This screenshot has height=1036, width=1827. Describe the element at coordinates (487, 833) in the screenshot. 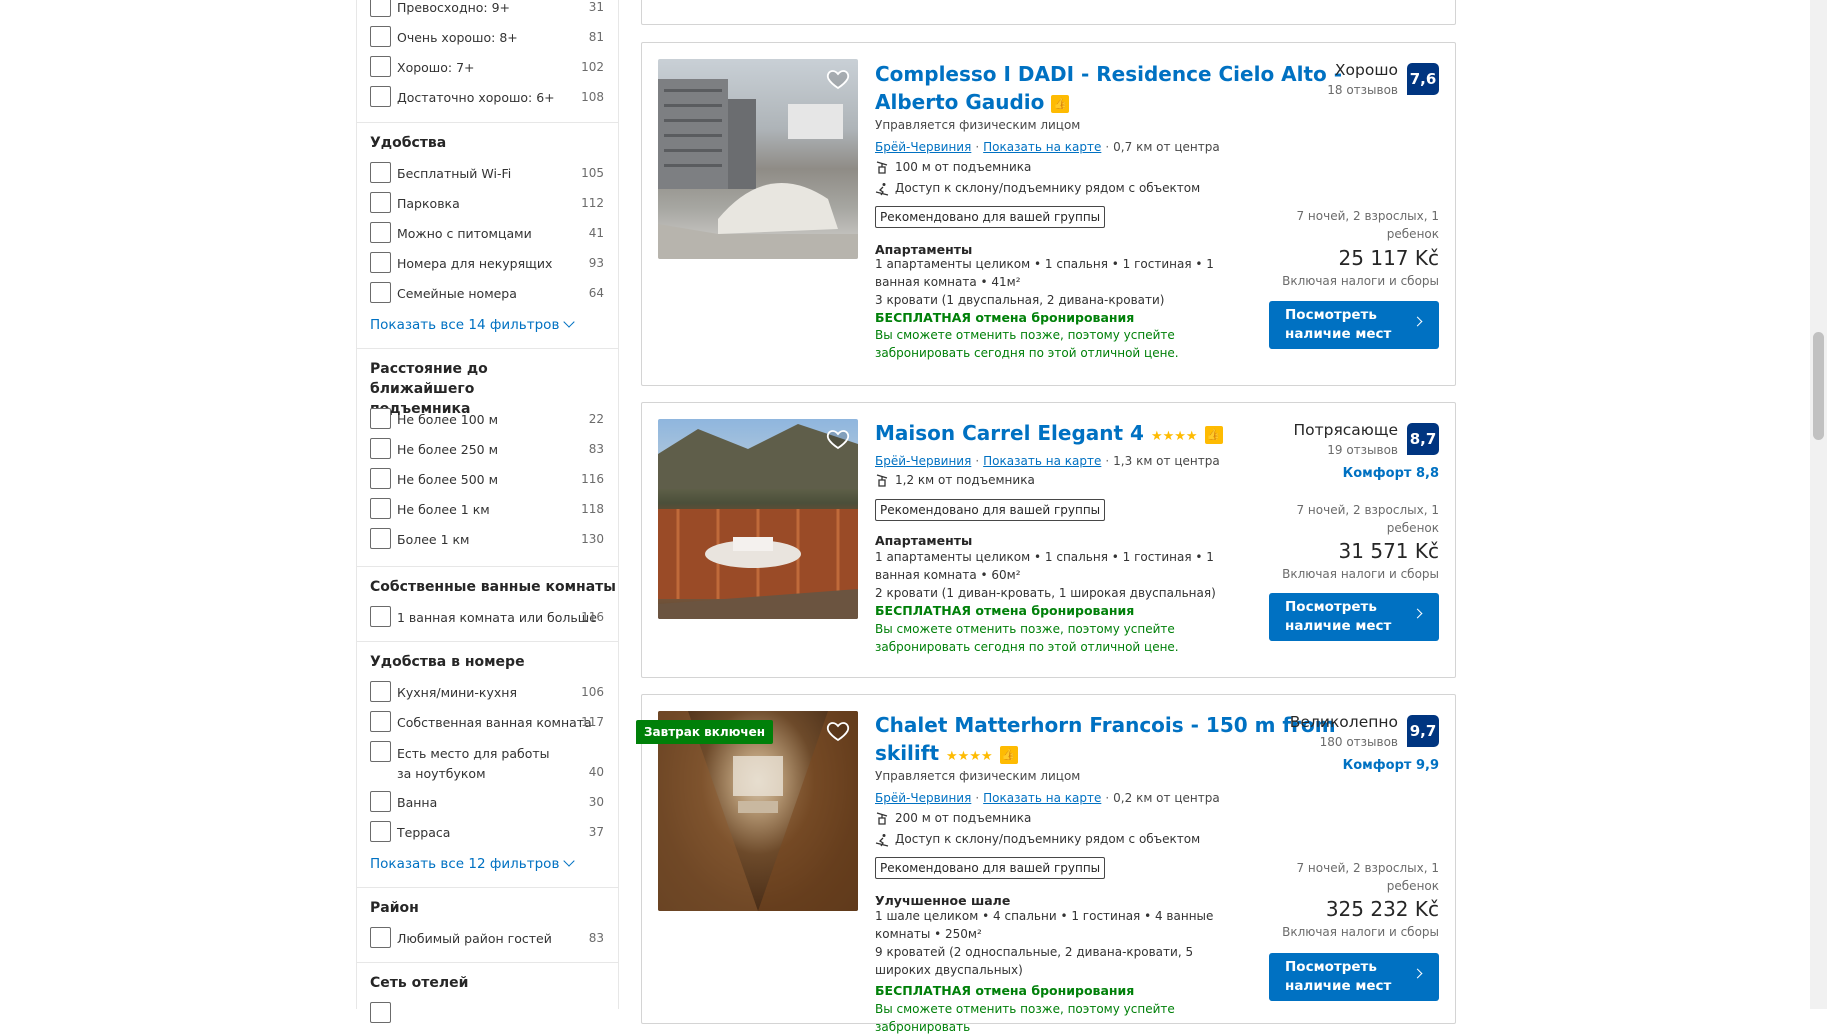

I see `filter-item: Терраса 37` at that location.